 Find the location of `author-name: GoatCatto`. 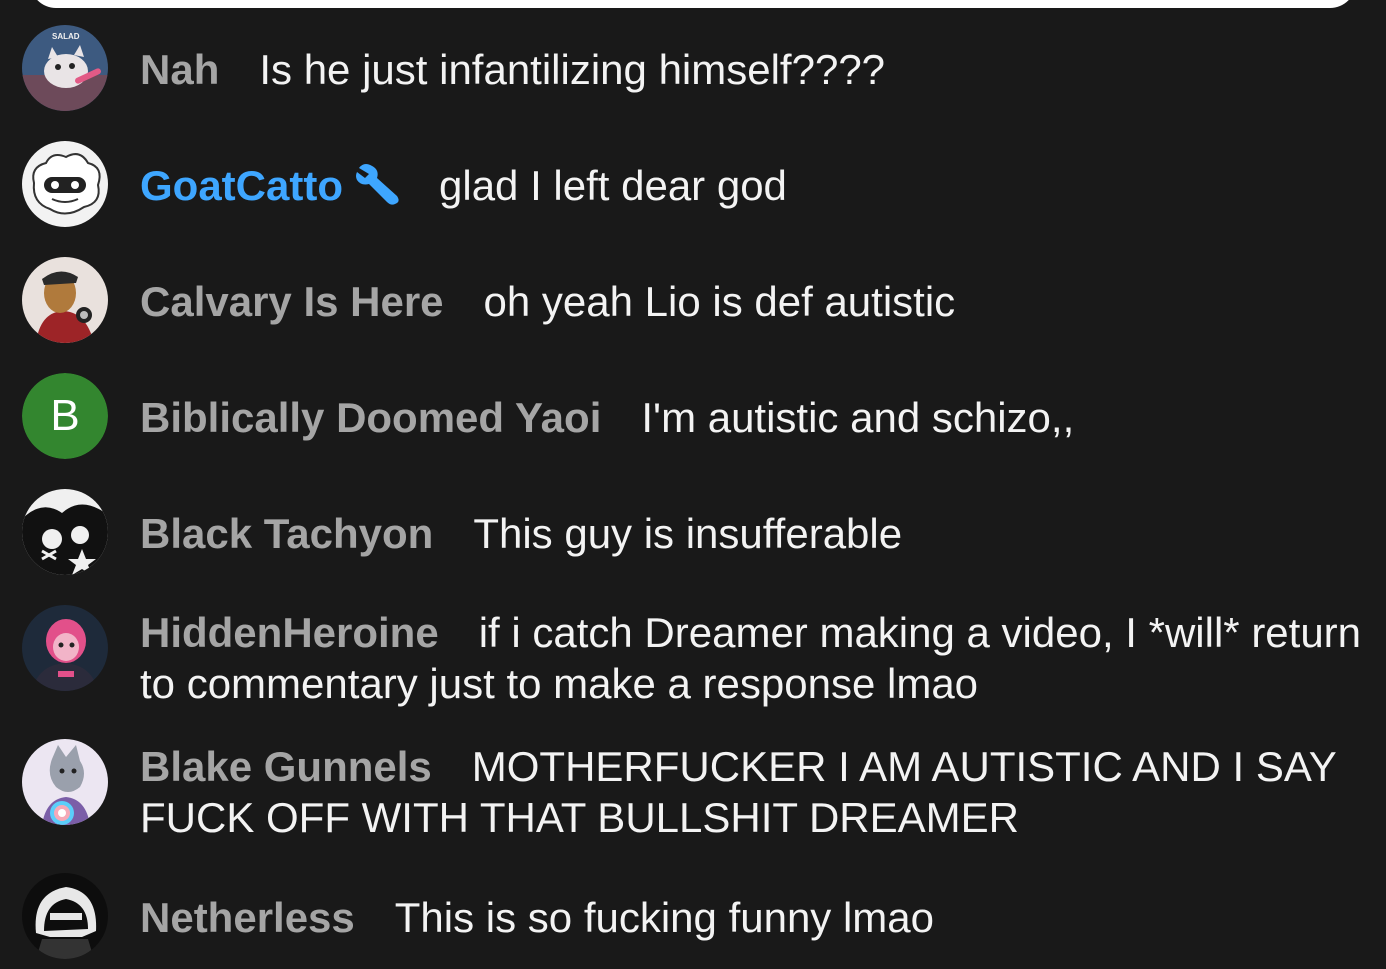

author-name: GoatCatto is located at coordinates (241, 185).